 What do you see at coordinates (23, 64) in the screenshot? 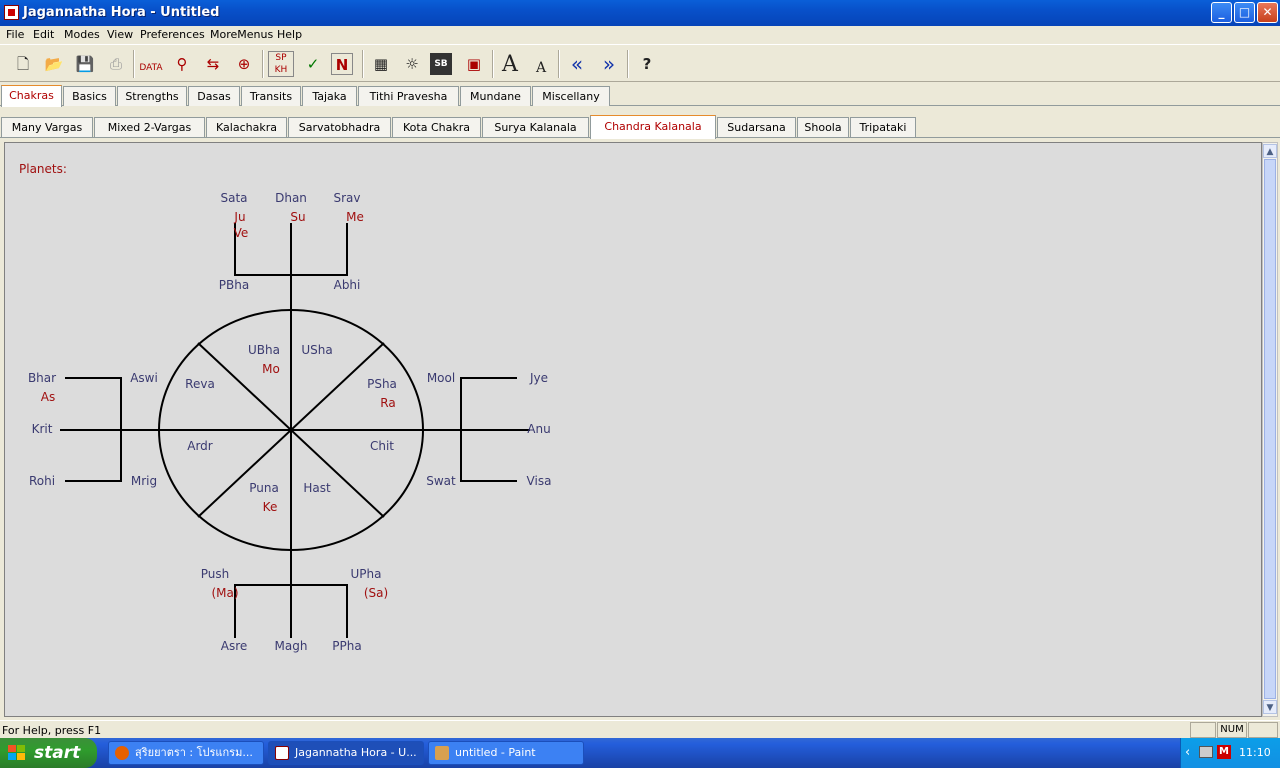
I see `new-file-icon: 🗋` at bounding box center [23, 64].